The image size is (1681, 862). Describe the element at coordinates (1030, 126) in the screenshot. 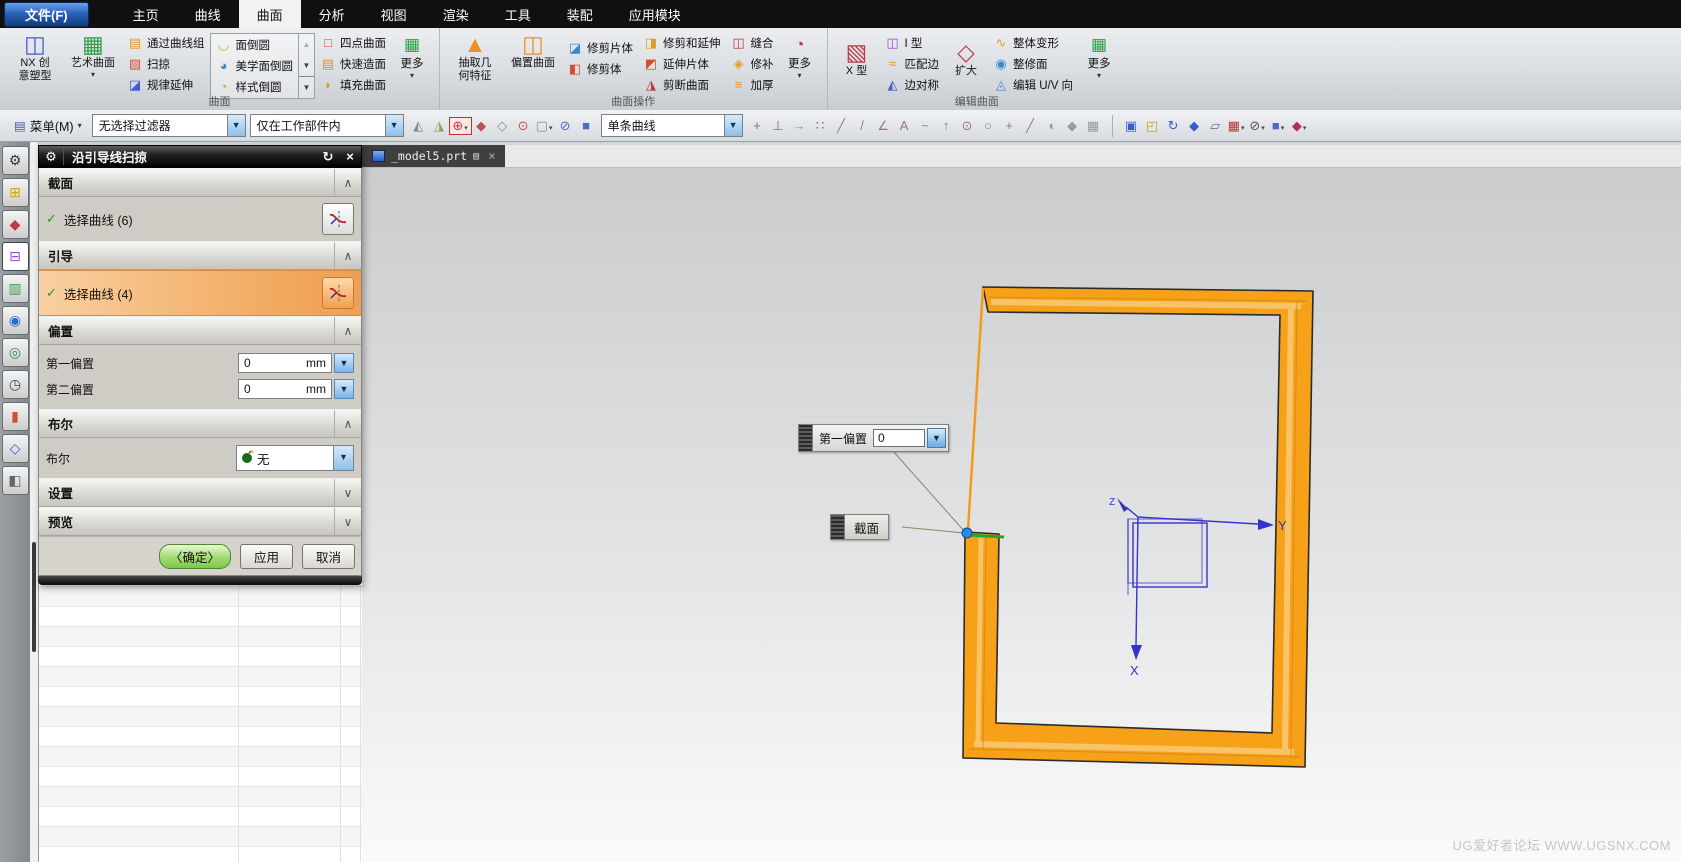

I see `snap-slash-icon: ╱` at that location.